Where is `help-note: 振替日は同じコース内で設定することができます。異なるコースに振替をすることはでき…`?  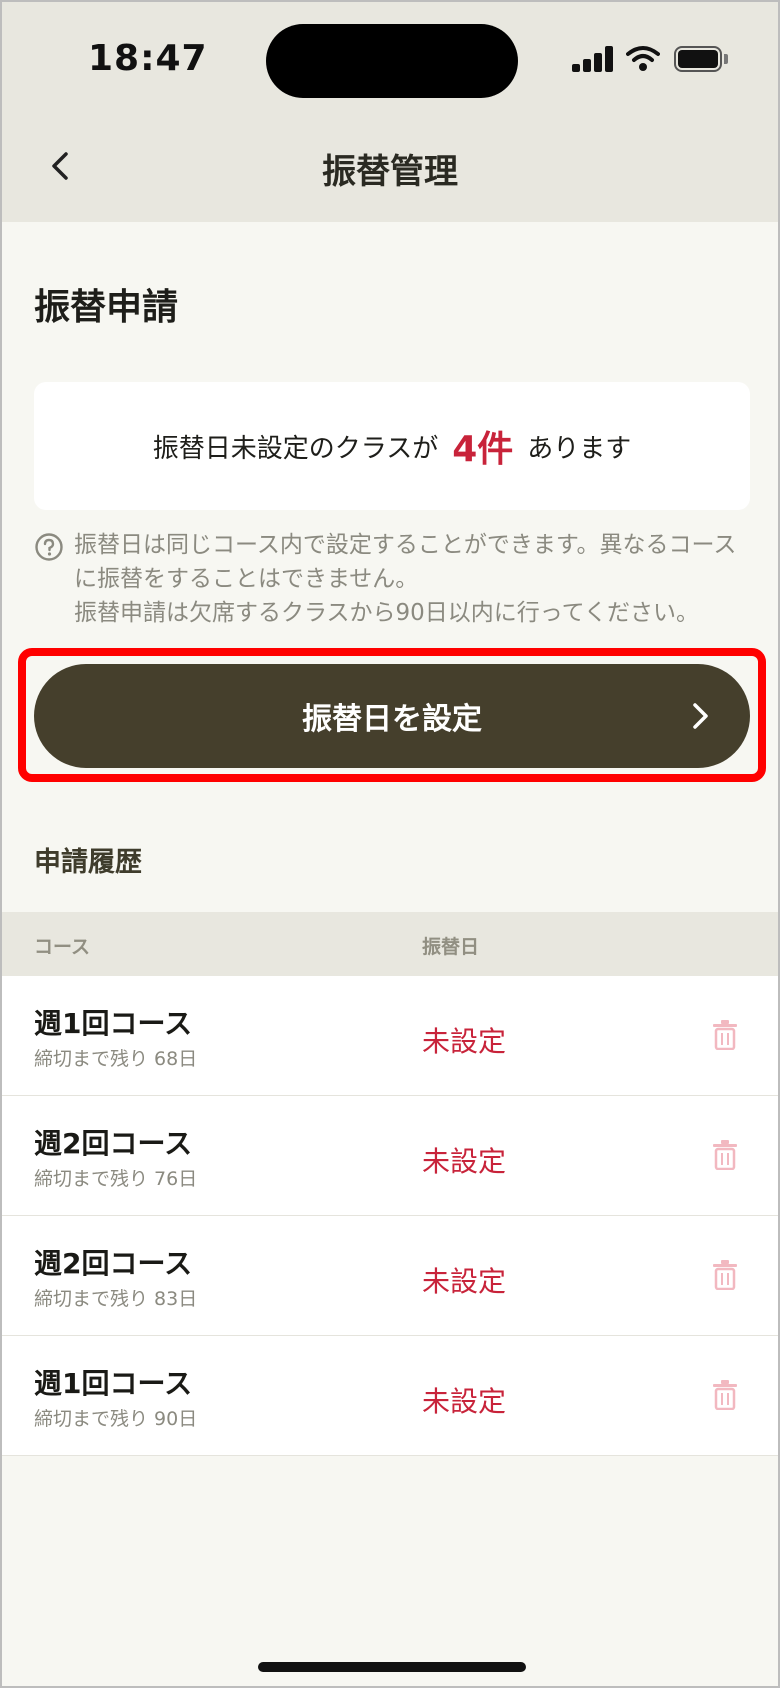 help-note: 振替日は同じコース内で設定することができます。異なるコースに振替をすることはでき… is located at coordinates (394, 579).